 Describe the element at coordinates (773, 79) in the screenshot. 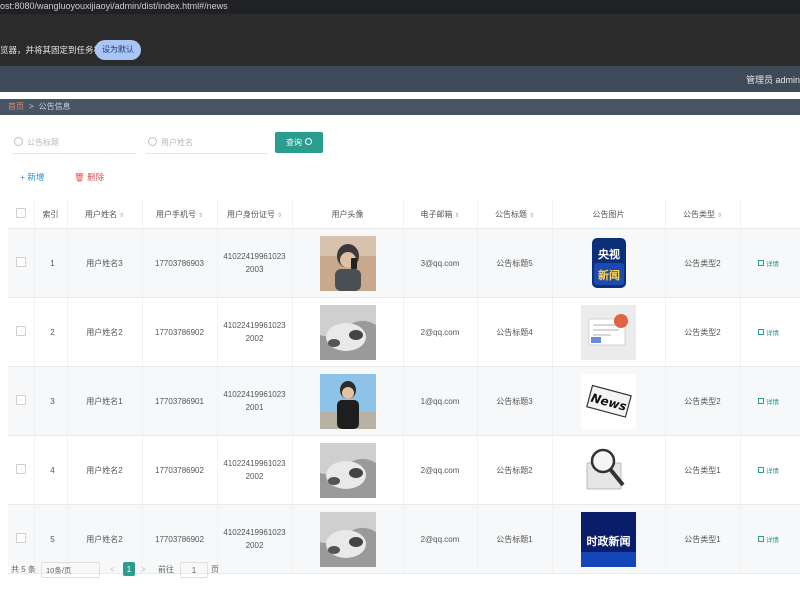

I see `current-user: 管理员 admin` at that location.